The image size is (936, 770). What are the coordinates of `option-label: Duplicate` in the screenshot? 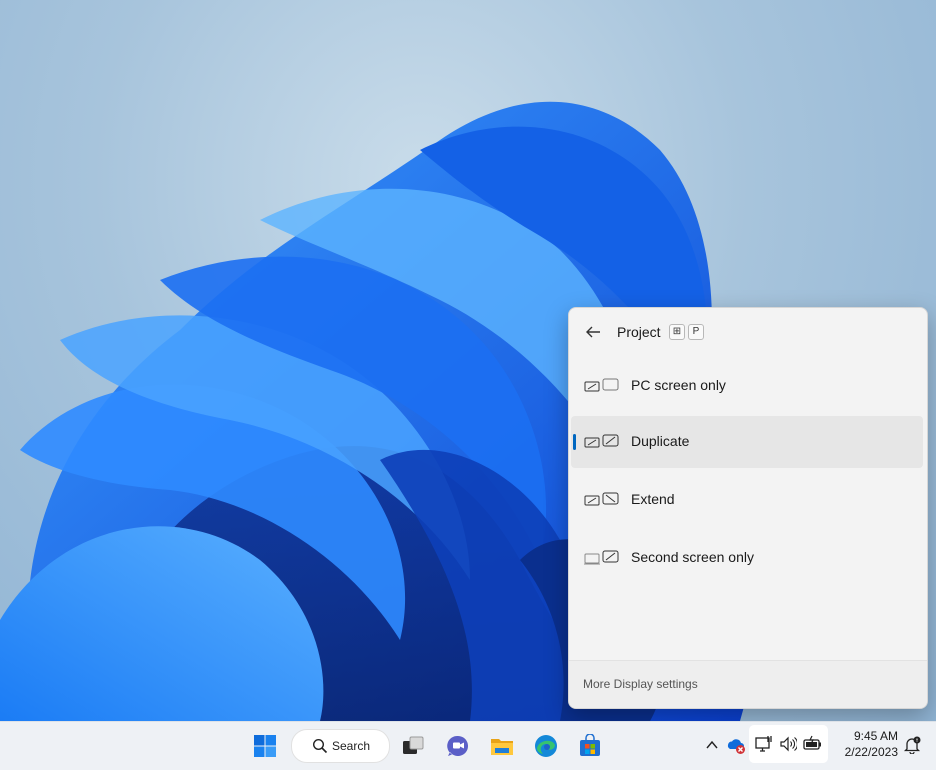 It's located at (660, 441).